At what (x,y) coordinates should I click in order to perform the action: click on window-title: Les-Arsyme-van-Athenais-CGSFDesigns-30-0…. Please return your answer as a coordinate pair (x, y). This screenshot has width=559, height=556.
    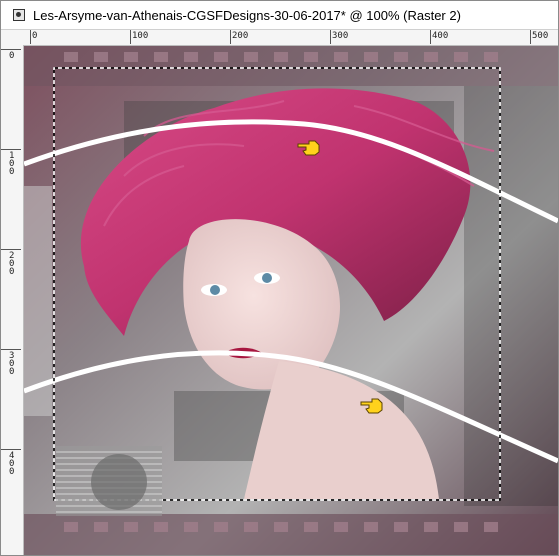
    Looking at the image, I should click on (247, 15).